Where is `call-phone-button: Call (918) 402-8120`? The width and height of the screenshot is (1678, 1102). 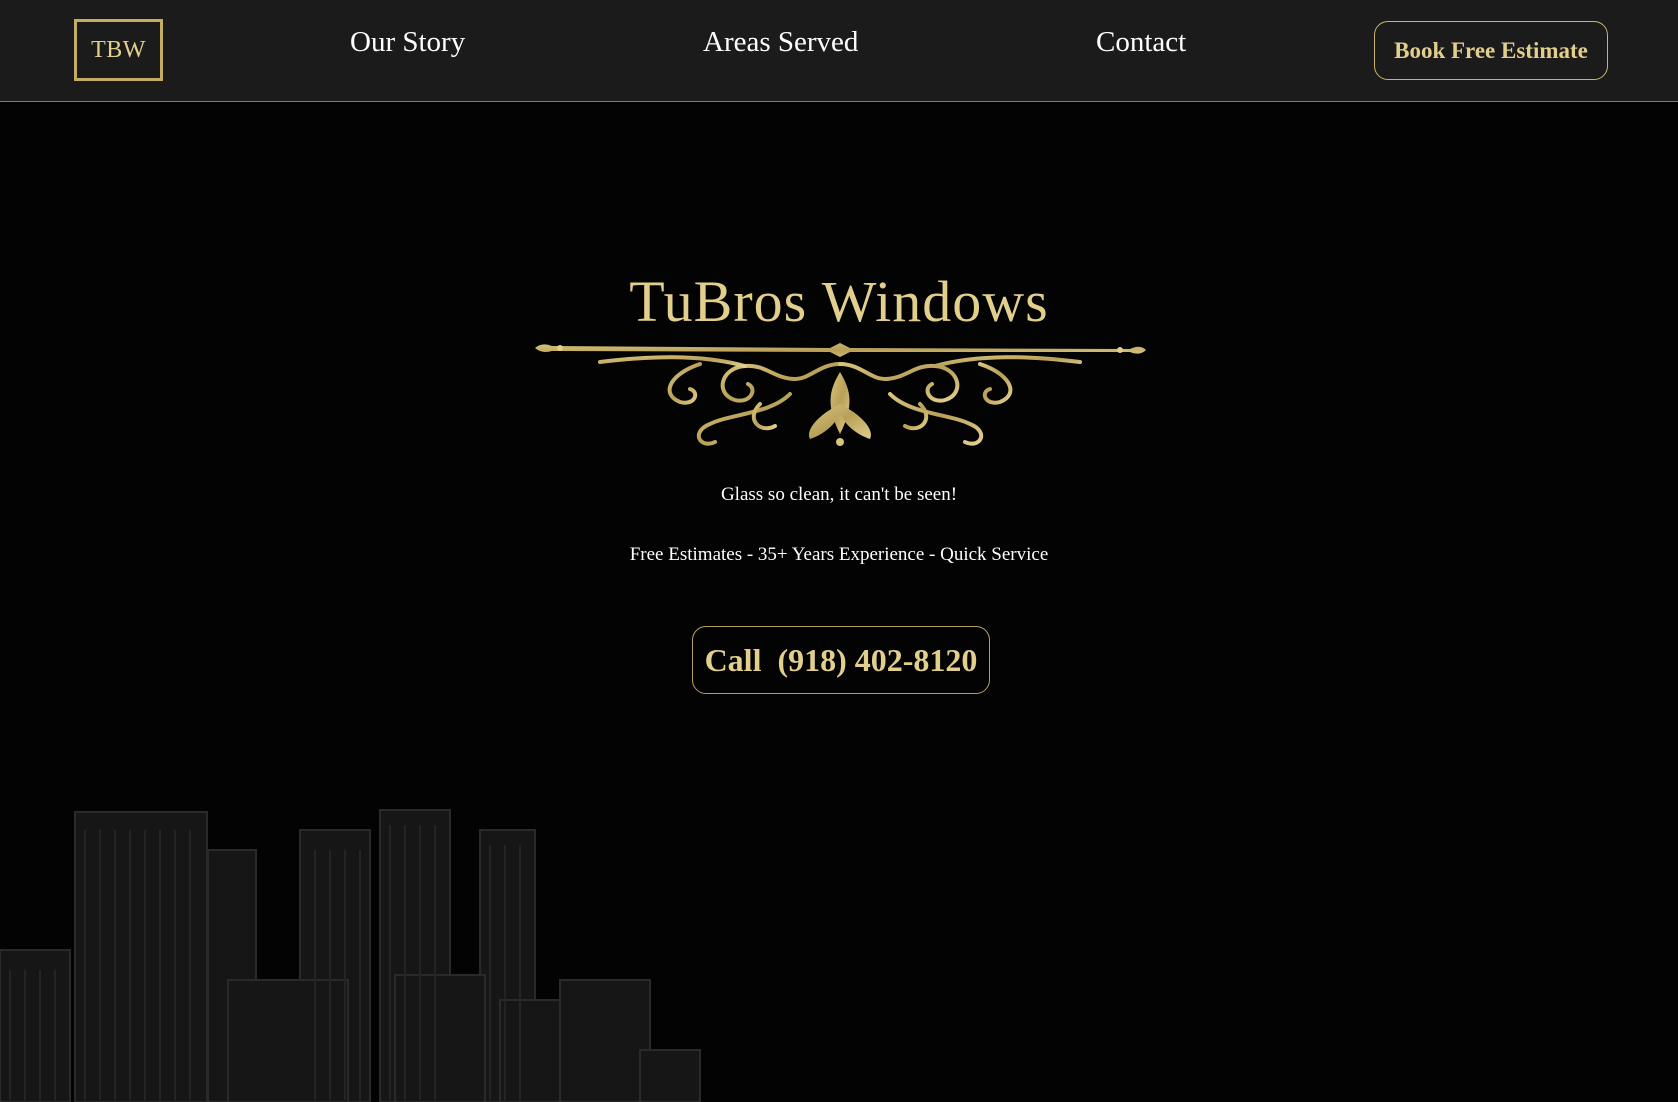 call-phone-button: Call (918) 402-8120 is located at coordinates (841, 660).